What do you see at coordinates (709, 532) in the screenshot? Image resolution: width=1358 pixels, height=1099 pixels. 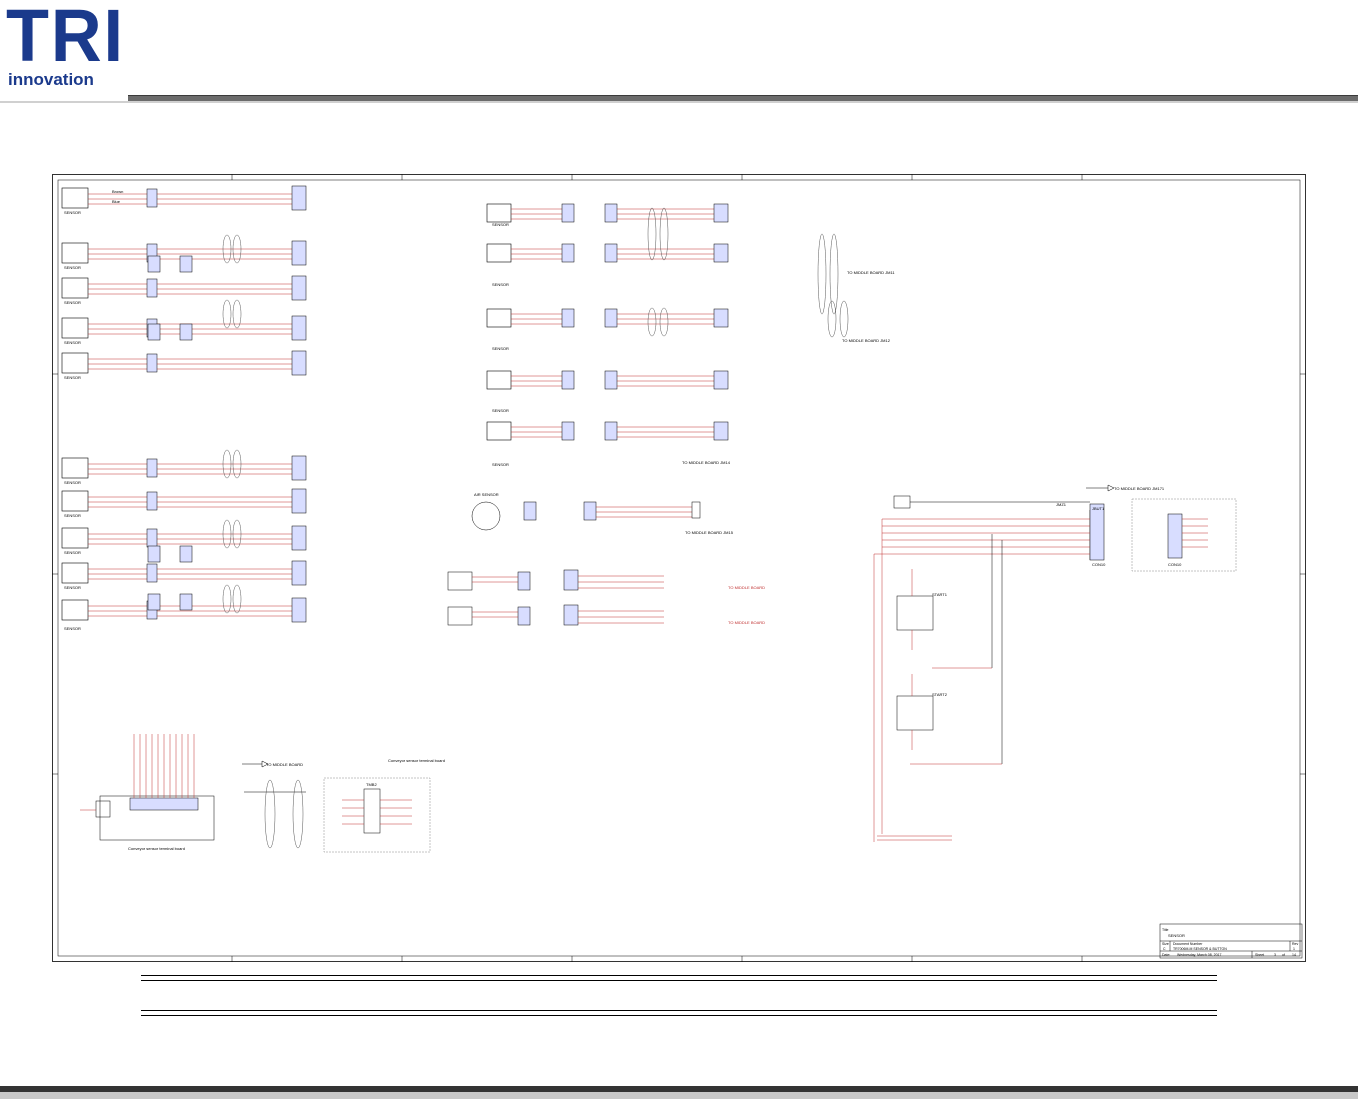 I see `to-middle-board-jm15-label: TO MIDDLE BOARD JM15` at bounding box center [709, 532].